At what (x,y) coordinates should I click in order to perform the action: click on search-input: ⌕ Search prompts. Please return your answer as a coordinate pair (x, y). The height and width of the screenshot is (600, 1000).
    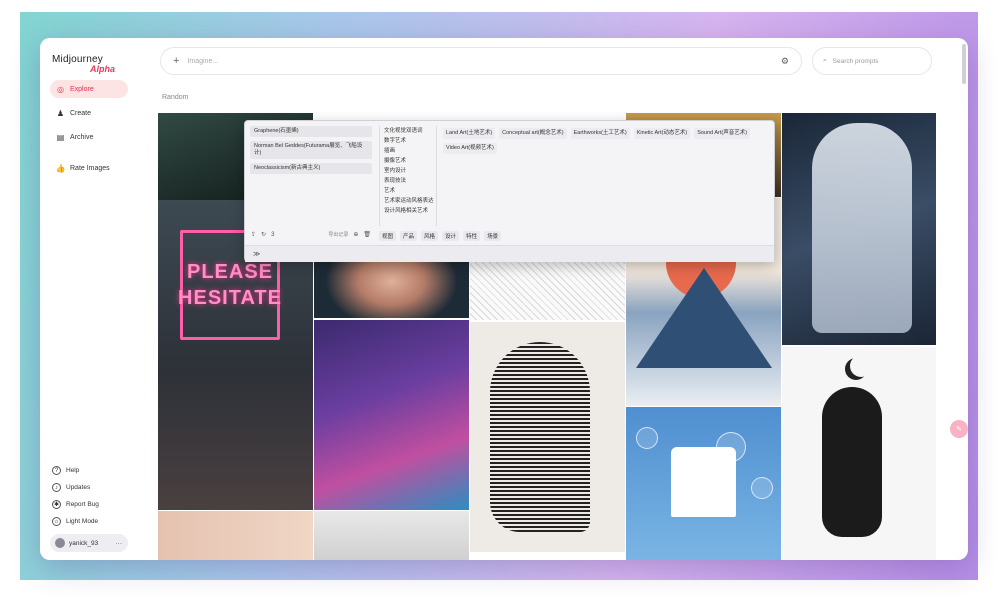
    Looking at the image, I should click on (872, 61).